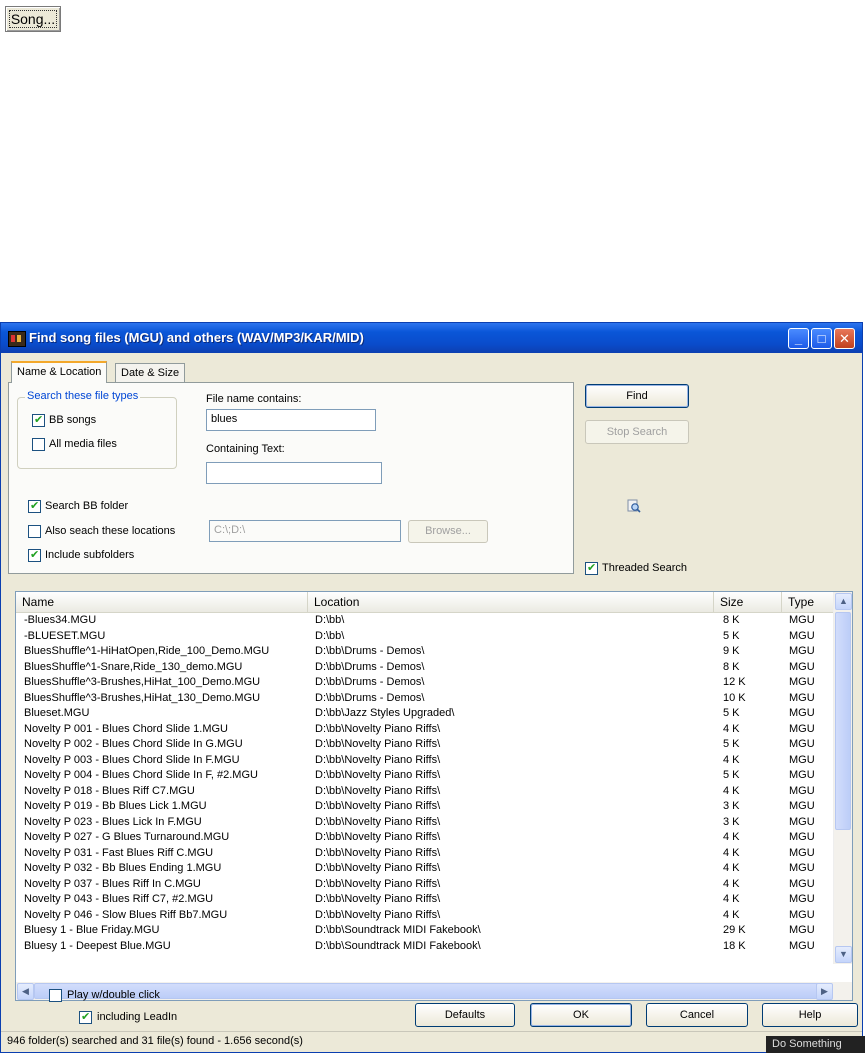 The image size is (865, 1053). What do you see at coordinates (810, 1015) in the screenshot?
I see `help-button: Help` at bounding box center [810, 1015].